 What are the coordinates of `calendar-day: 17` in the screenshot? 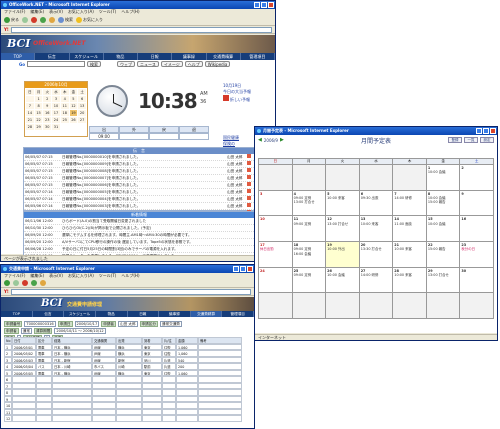 It's located at (56, 113).